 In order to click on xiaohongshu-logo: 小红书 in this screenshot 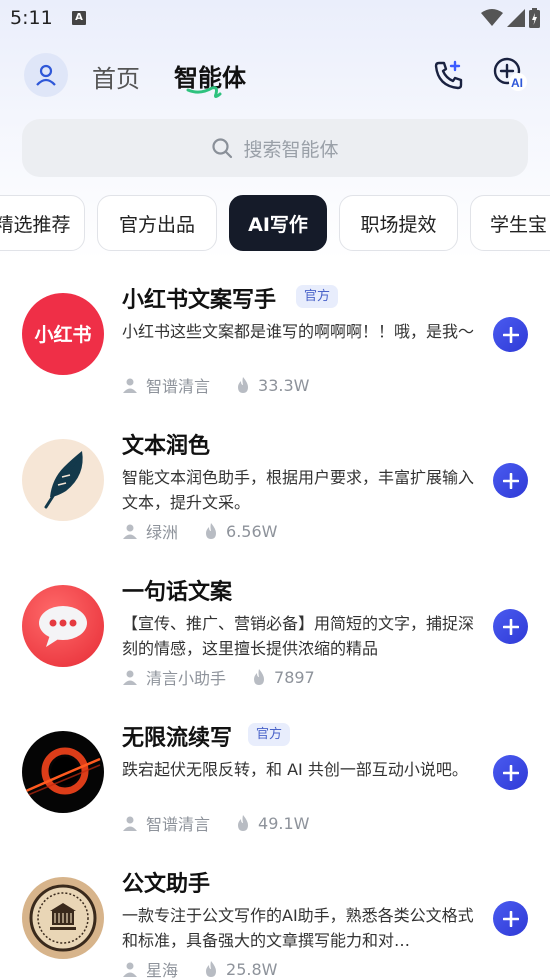, I will do `click(63, 334)`.